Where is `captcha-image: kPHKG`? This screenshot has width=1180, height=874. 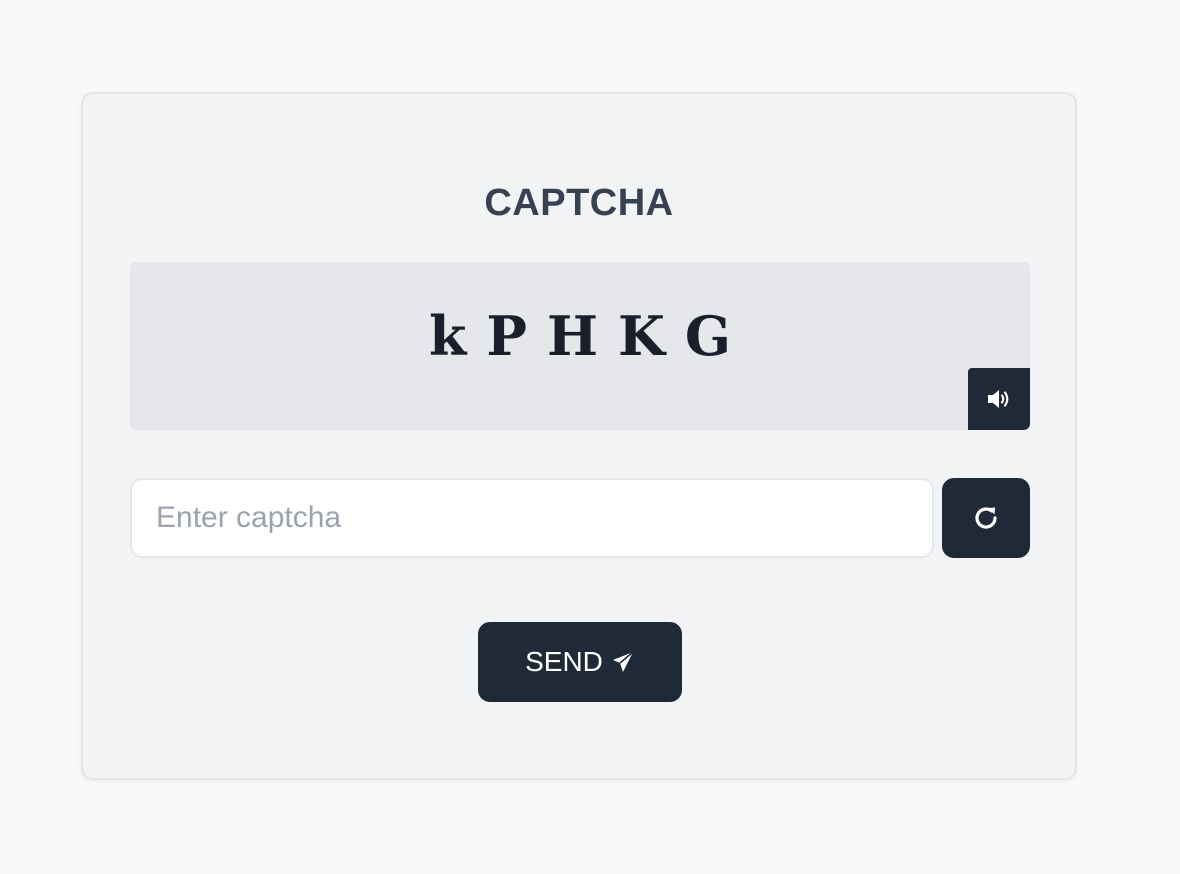
captcha-image: kPHKG is located at coordinates (580, 346).